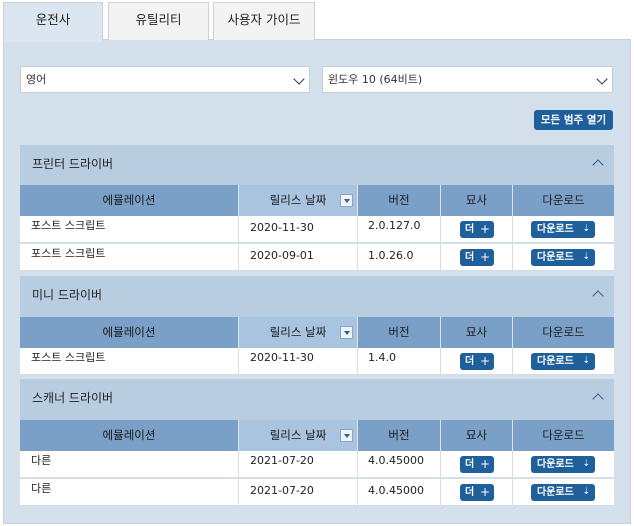 The image size is (634, 526). I want to click on os-select-value: 윈도우 10 (64비트), so click(375, 79).